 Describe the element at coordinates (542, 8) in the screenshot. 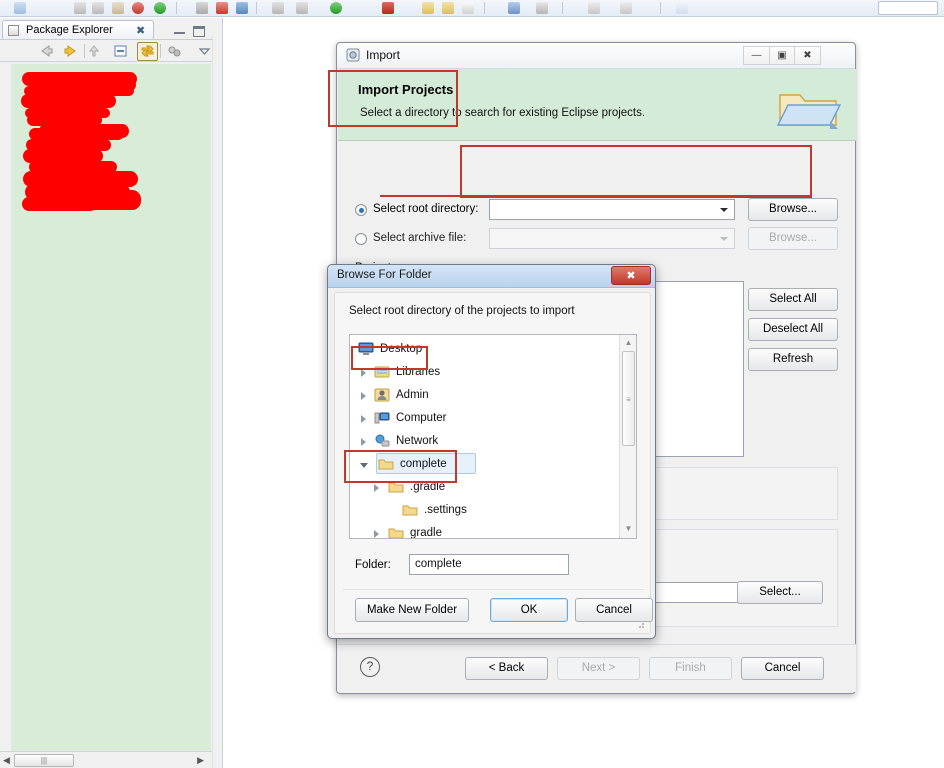

I see `terminal-icon` at that location.